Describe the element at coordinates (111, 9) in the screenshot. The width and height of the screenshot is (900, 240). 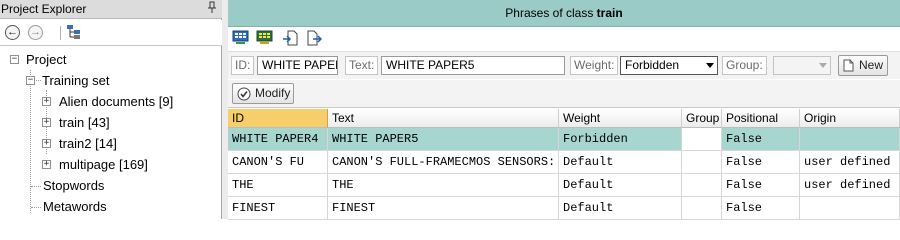
I see `project-explorer-titlebar: Project Explorer` at that location.